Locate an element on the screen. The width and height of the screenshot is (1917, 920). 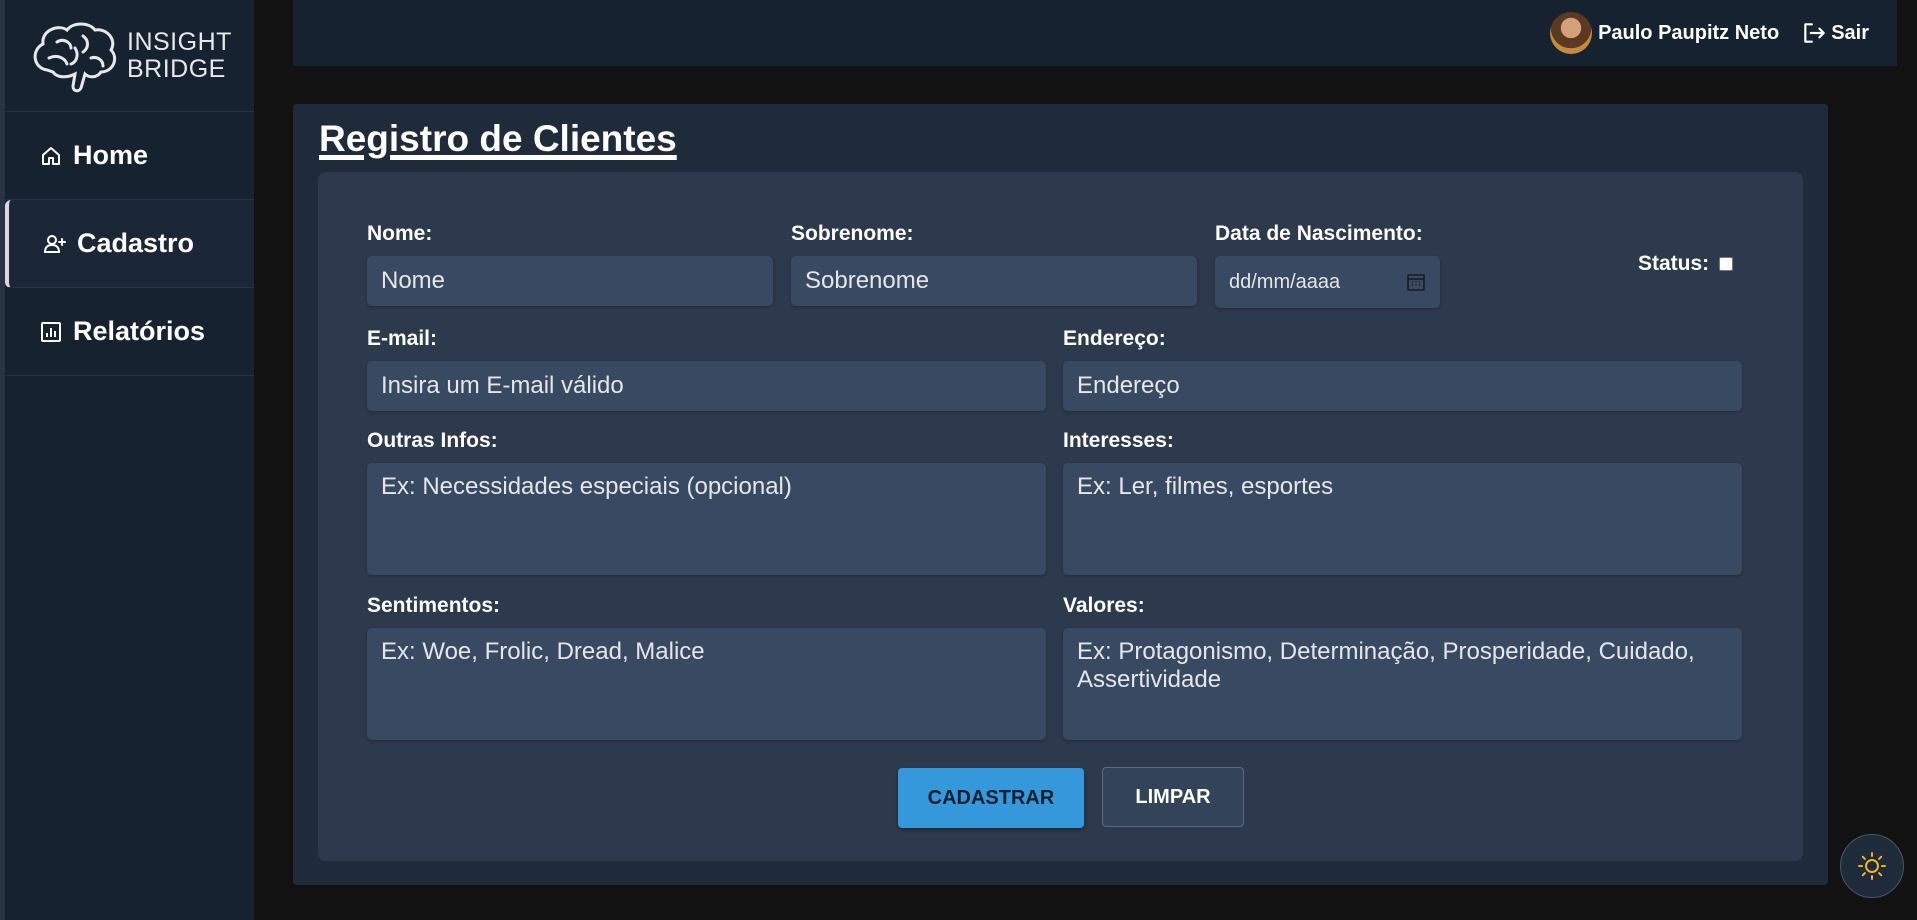
nome-label: Nome: is located at coordinates (400, 233).